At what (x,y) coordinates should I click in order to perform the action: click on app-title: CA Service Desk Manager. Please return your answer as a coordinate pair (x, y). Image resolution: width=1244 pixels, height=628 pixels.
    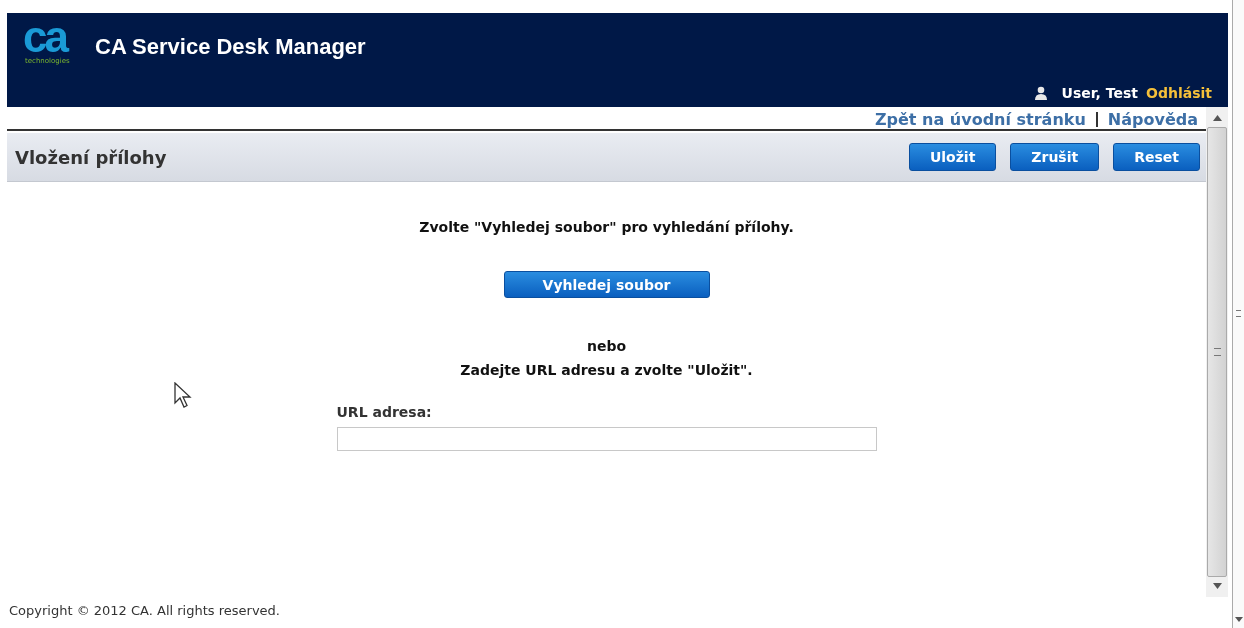
    Looking at the image, I should click on (230, 47).